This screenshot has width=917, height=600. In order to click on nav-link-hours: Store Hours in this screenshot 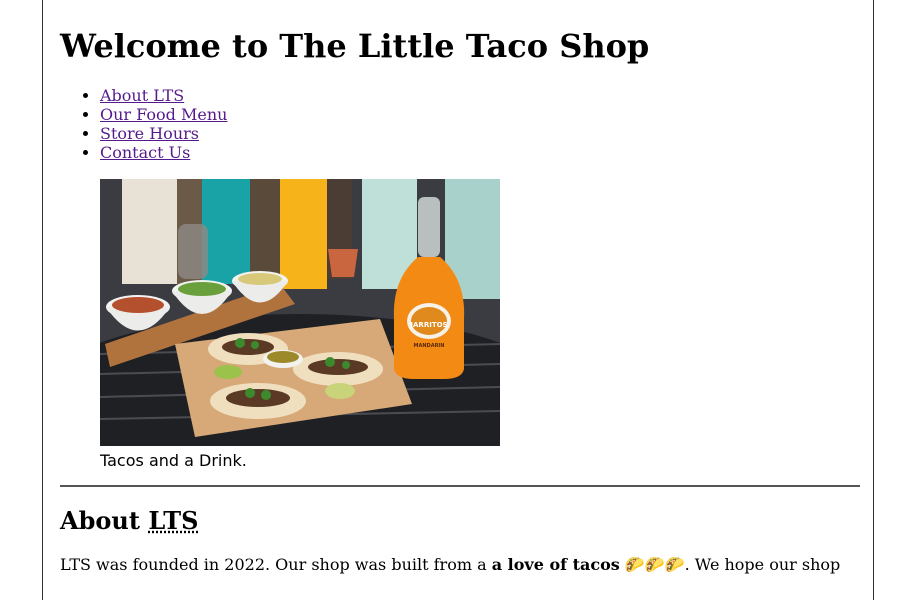, I will do `click(149, 133)`.